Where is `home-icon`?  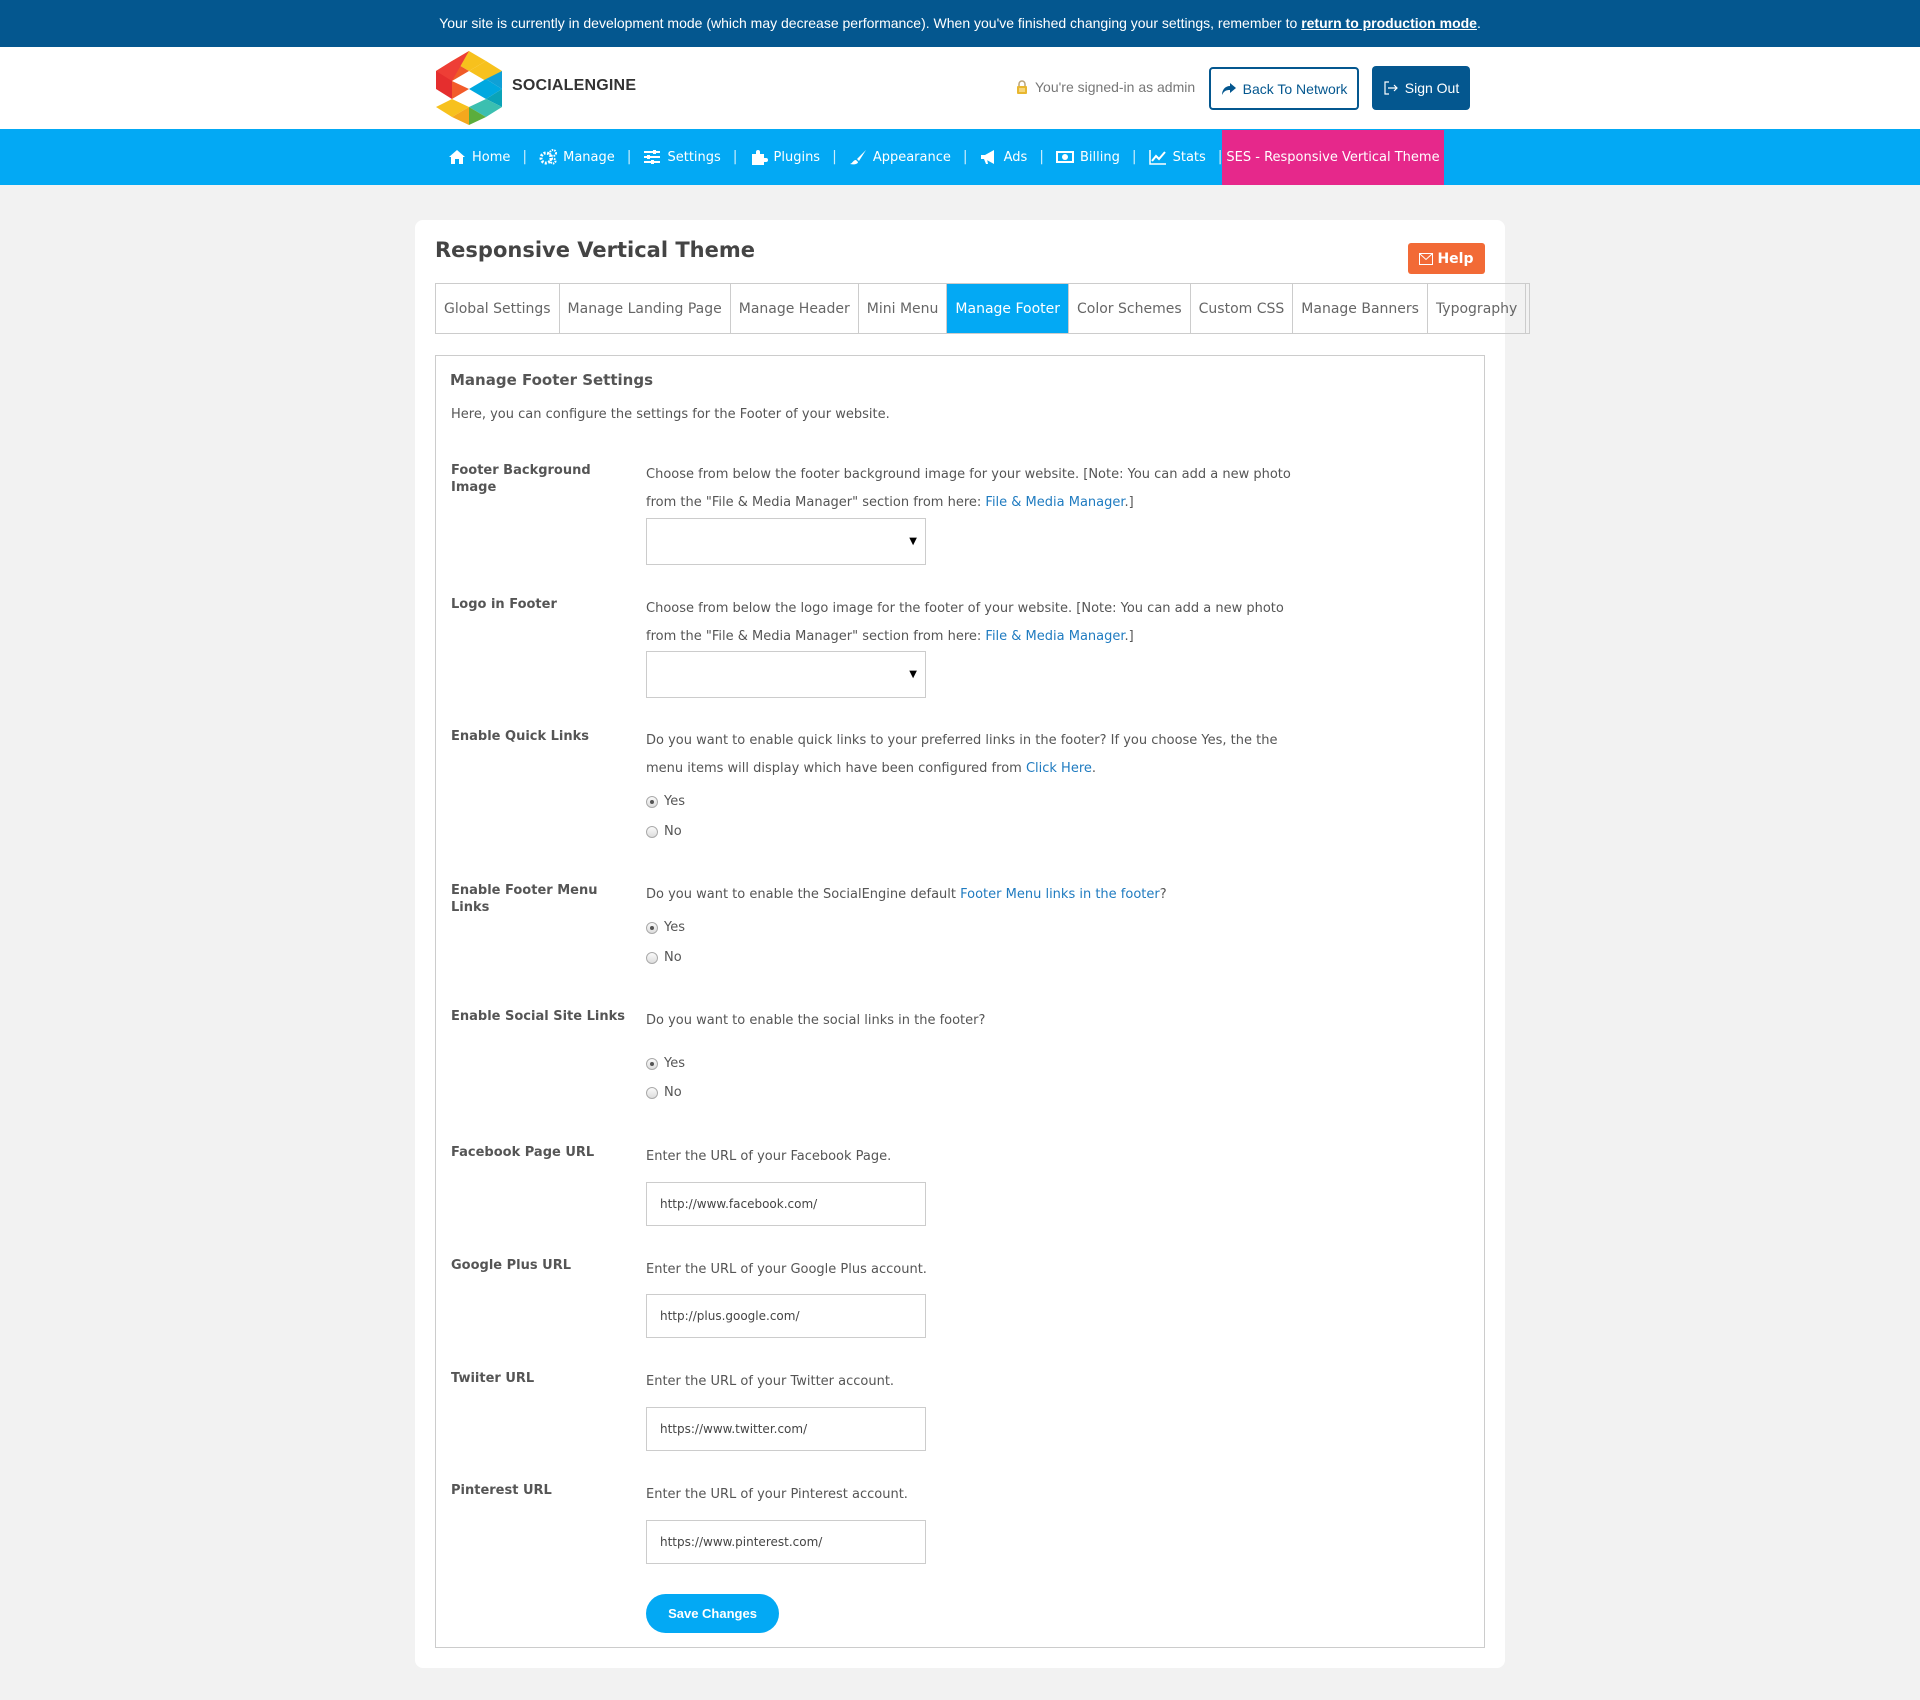 home-icon is located at coordinates (457, 157).